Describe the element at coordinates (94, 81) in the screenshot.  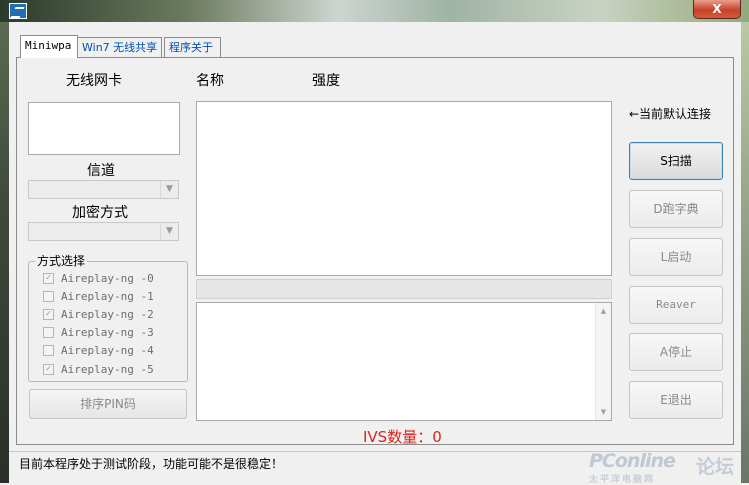
I see `adapter-label: 无线网卡` at that location.